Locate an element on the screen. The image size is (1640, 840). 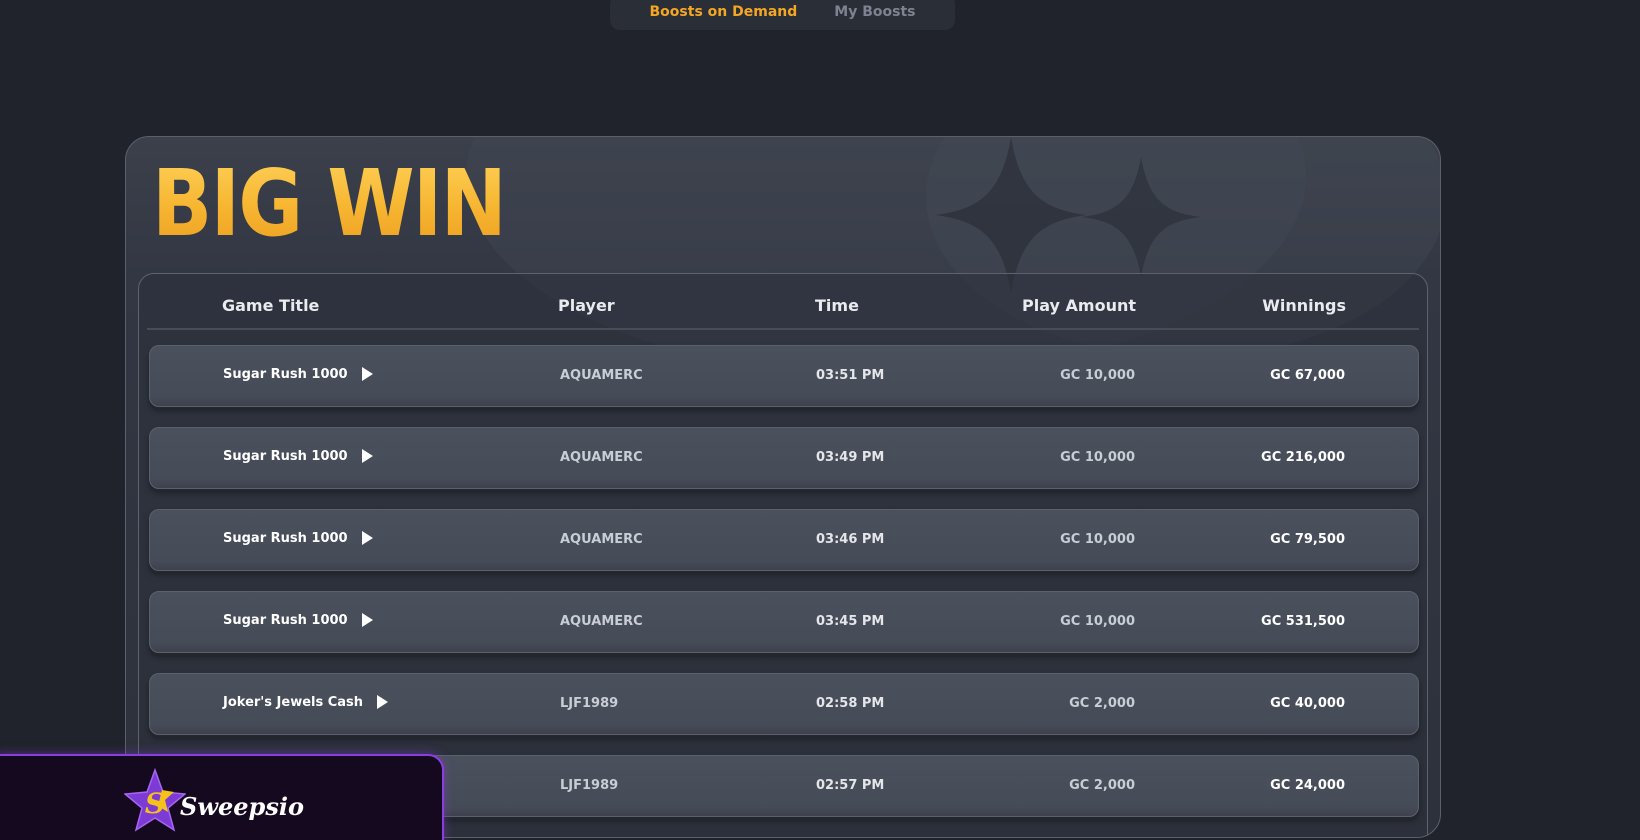
time-cell: 03:45 PM is located at coordinates (850, 621).